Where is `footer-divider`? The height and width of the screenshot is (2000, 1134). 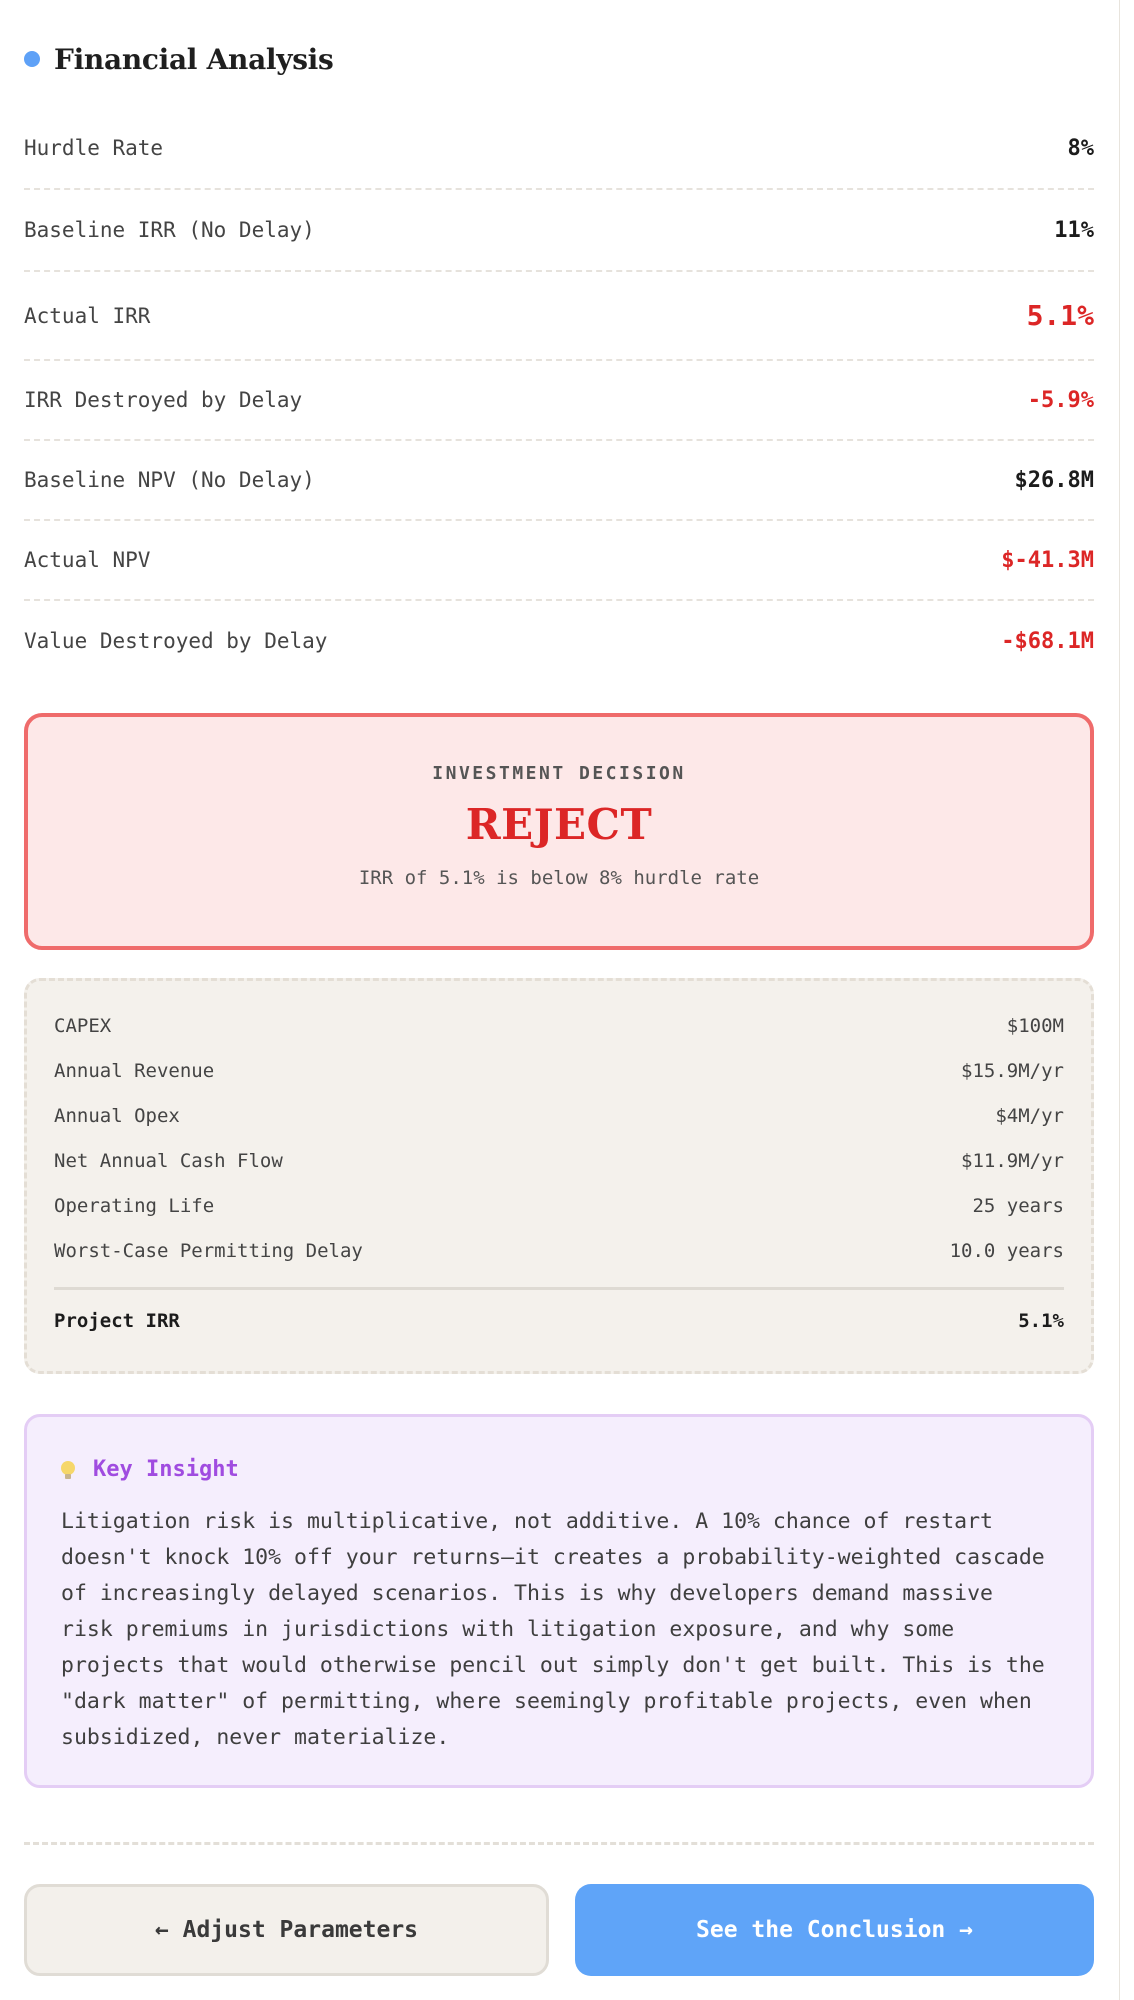
footer-divider is located at coordinates (559, 1843).